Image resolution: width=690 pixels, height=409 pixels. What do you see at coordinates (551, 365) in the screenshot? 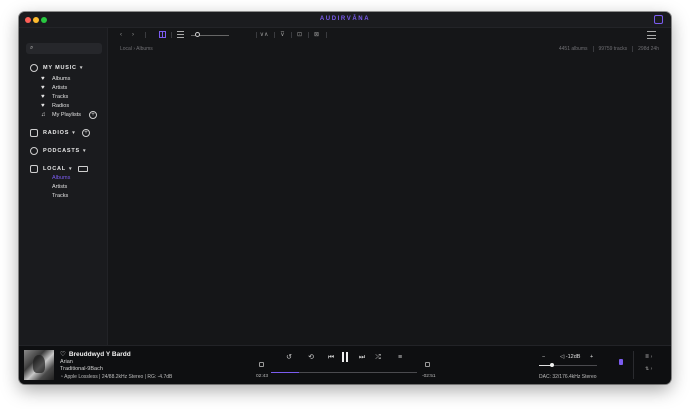
I see `volume-knob` at bounding box center [551, 365].